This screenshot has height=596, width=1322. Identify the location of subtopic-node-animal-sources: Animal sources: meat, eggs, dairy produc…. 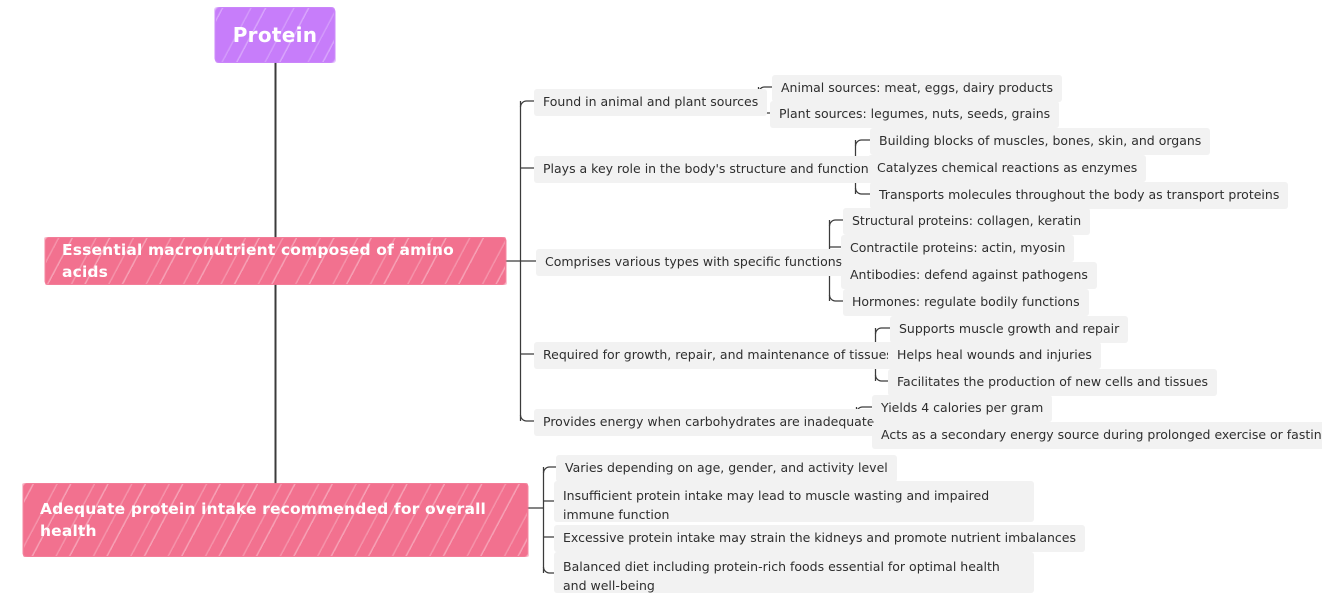
(917, 88).